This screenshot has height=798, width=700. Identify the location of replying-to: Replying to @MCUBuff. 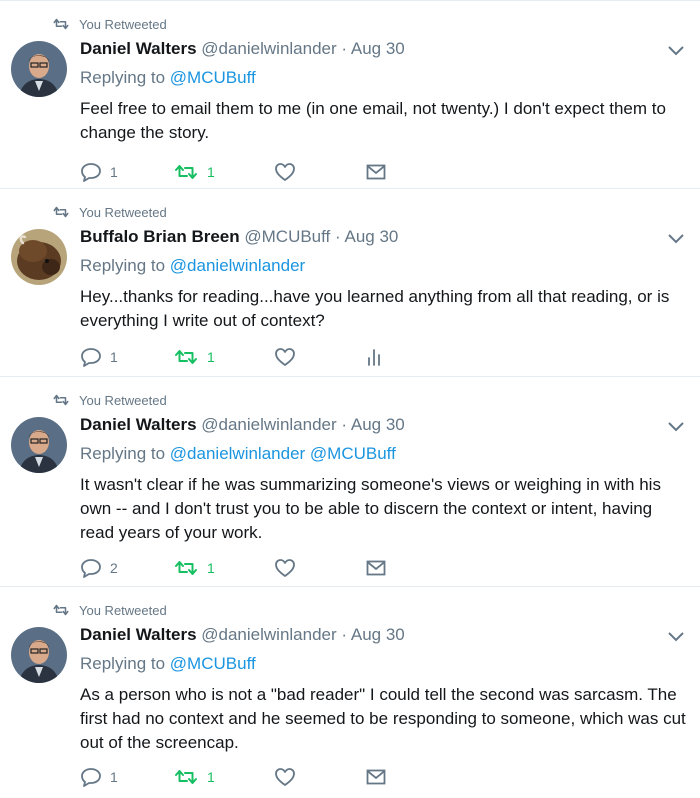
(168, 664).